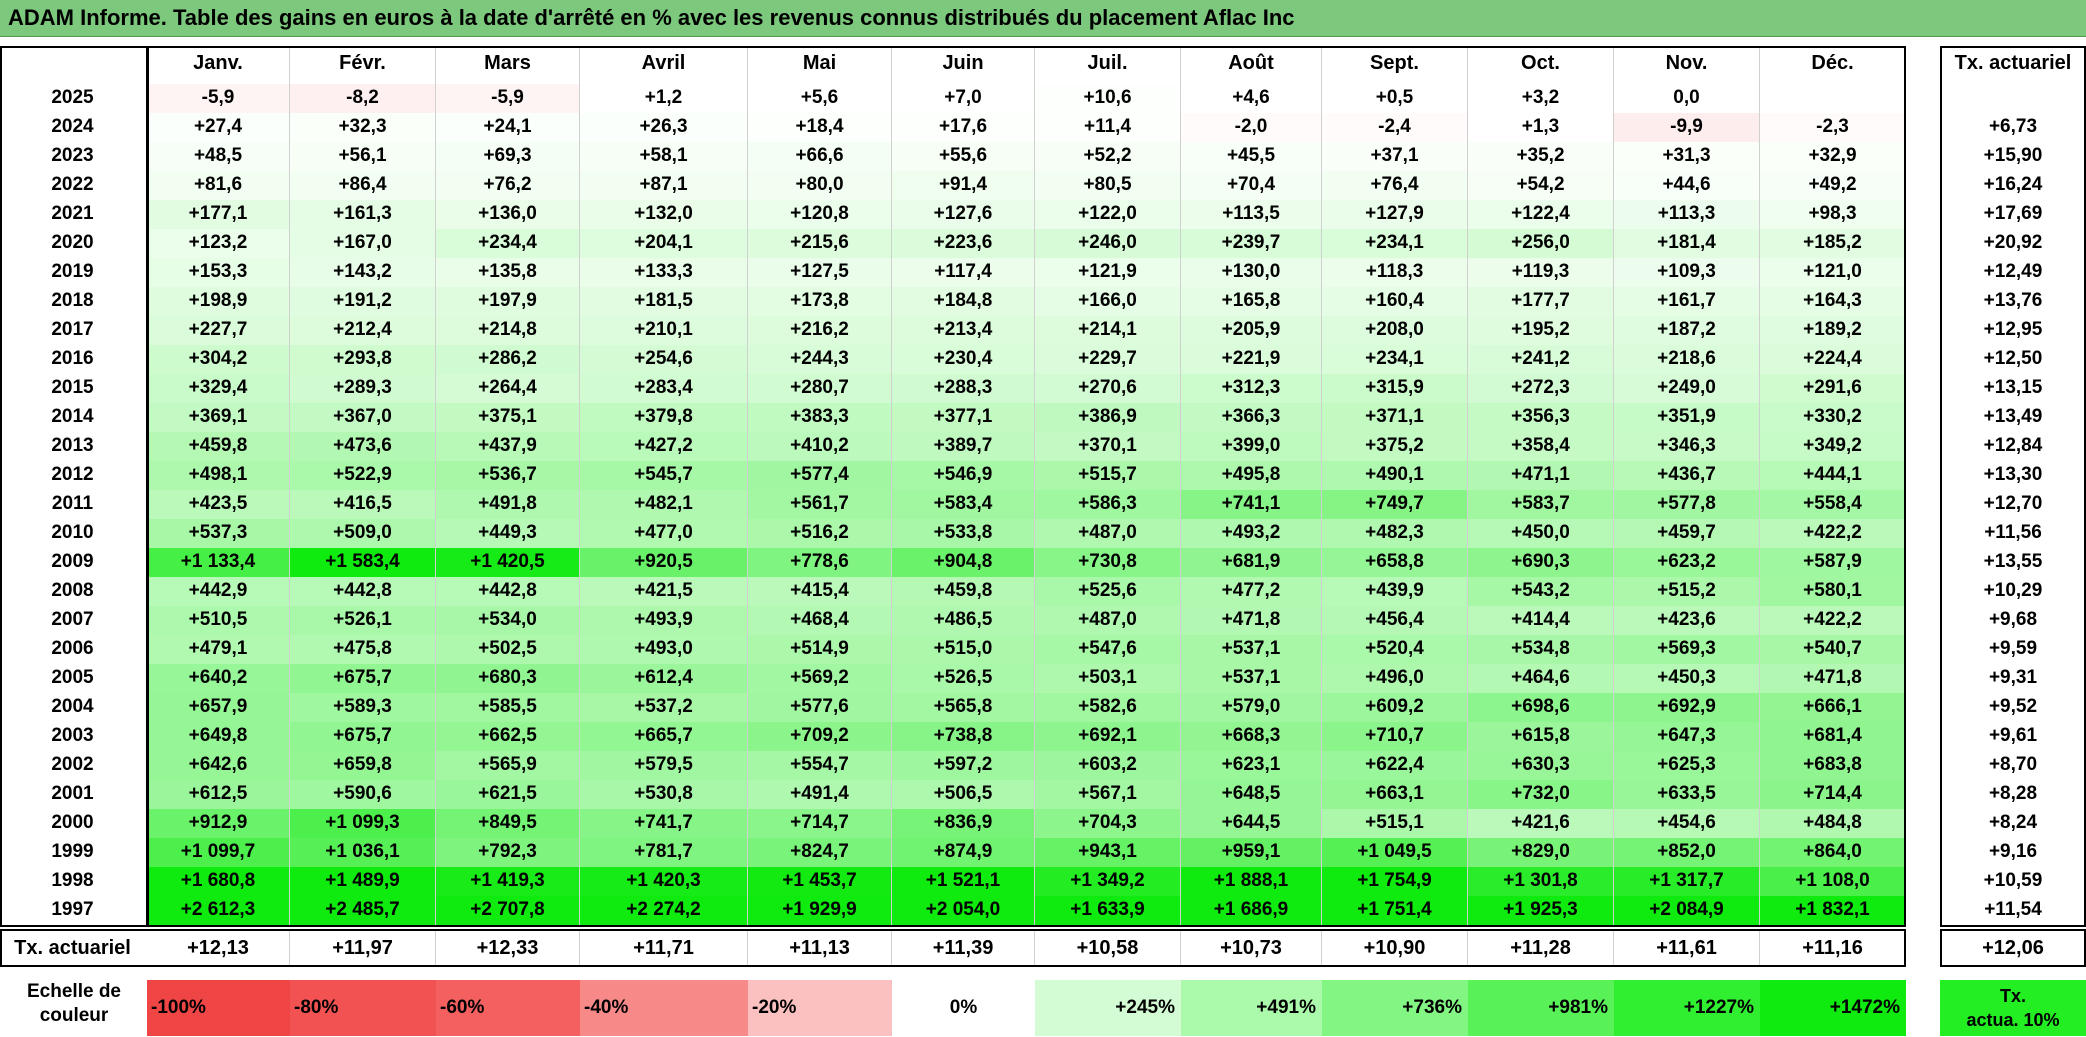  What do you see at coordinates (1687, 330) in the screenshot?
I see `table-cell: +187,2` at bounding box center [1687, 330].